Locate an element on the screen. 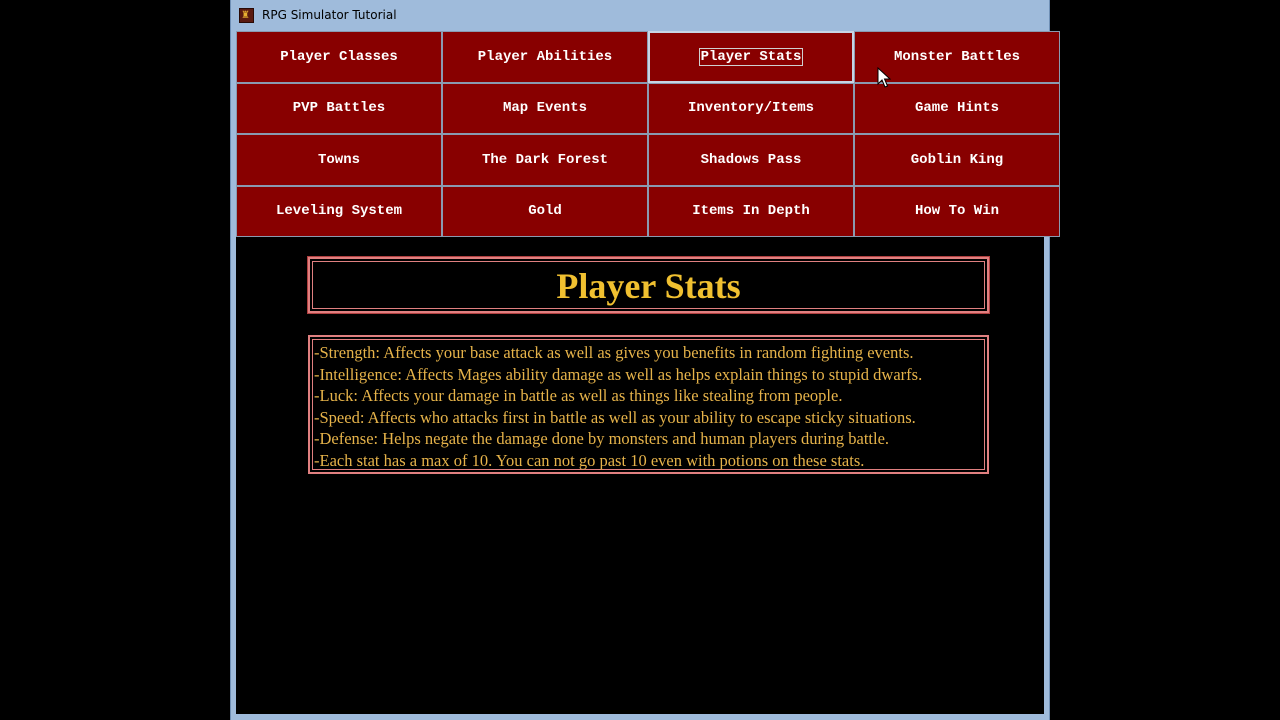 The image size is (1280, 720). title-bar: ♜ RPG Simulator Tutorial is located at coordinates (640, 15).